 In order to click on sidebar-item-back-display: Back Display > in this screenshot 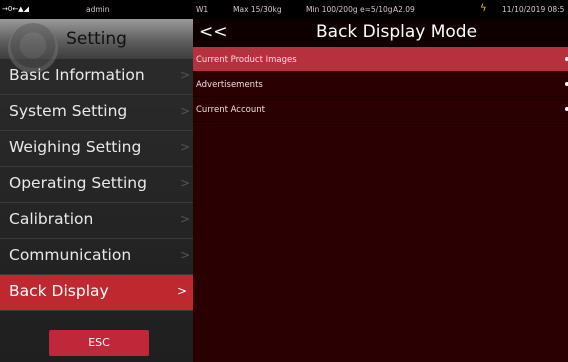, I will do `click(96, 293)`.